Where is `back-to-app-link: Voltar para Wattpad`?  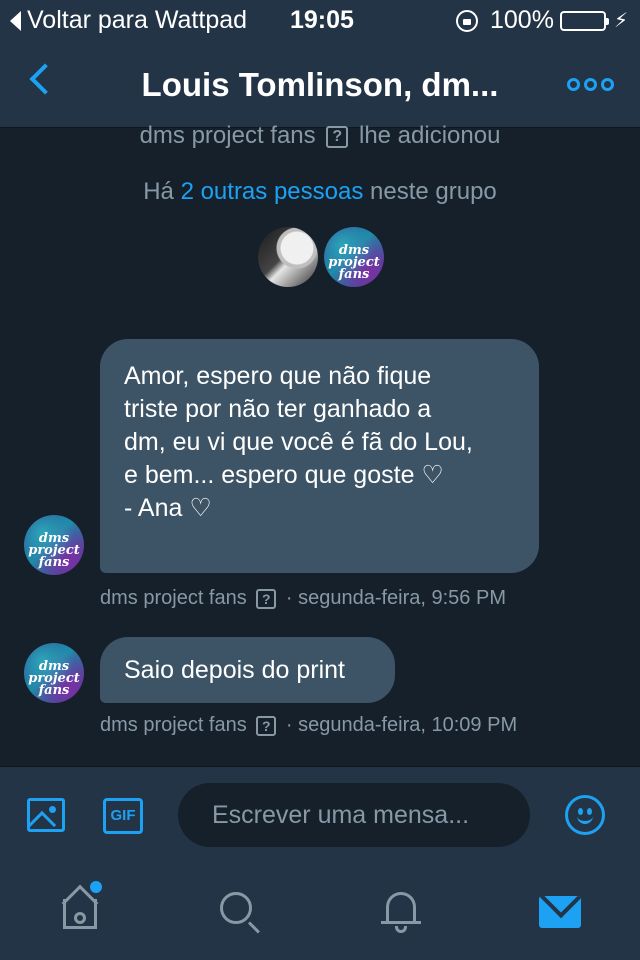
back-to-app-link: Voltar para Wattpad is located at coordinates (128, 20).